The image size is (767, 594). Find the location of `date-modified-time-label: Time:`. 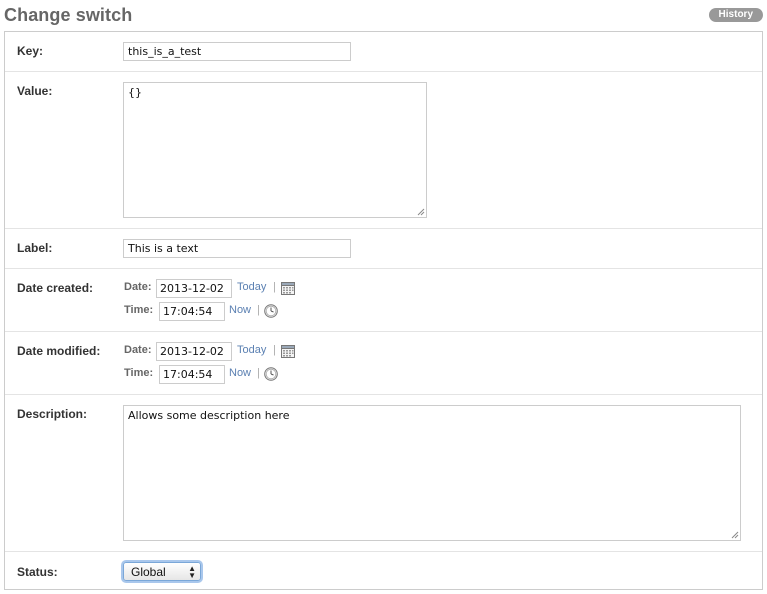

date-modified-time-label: Time: is located at coordinates (139, 373).